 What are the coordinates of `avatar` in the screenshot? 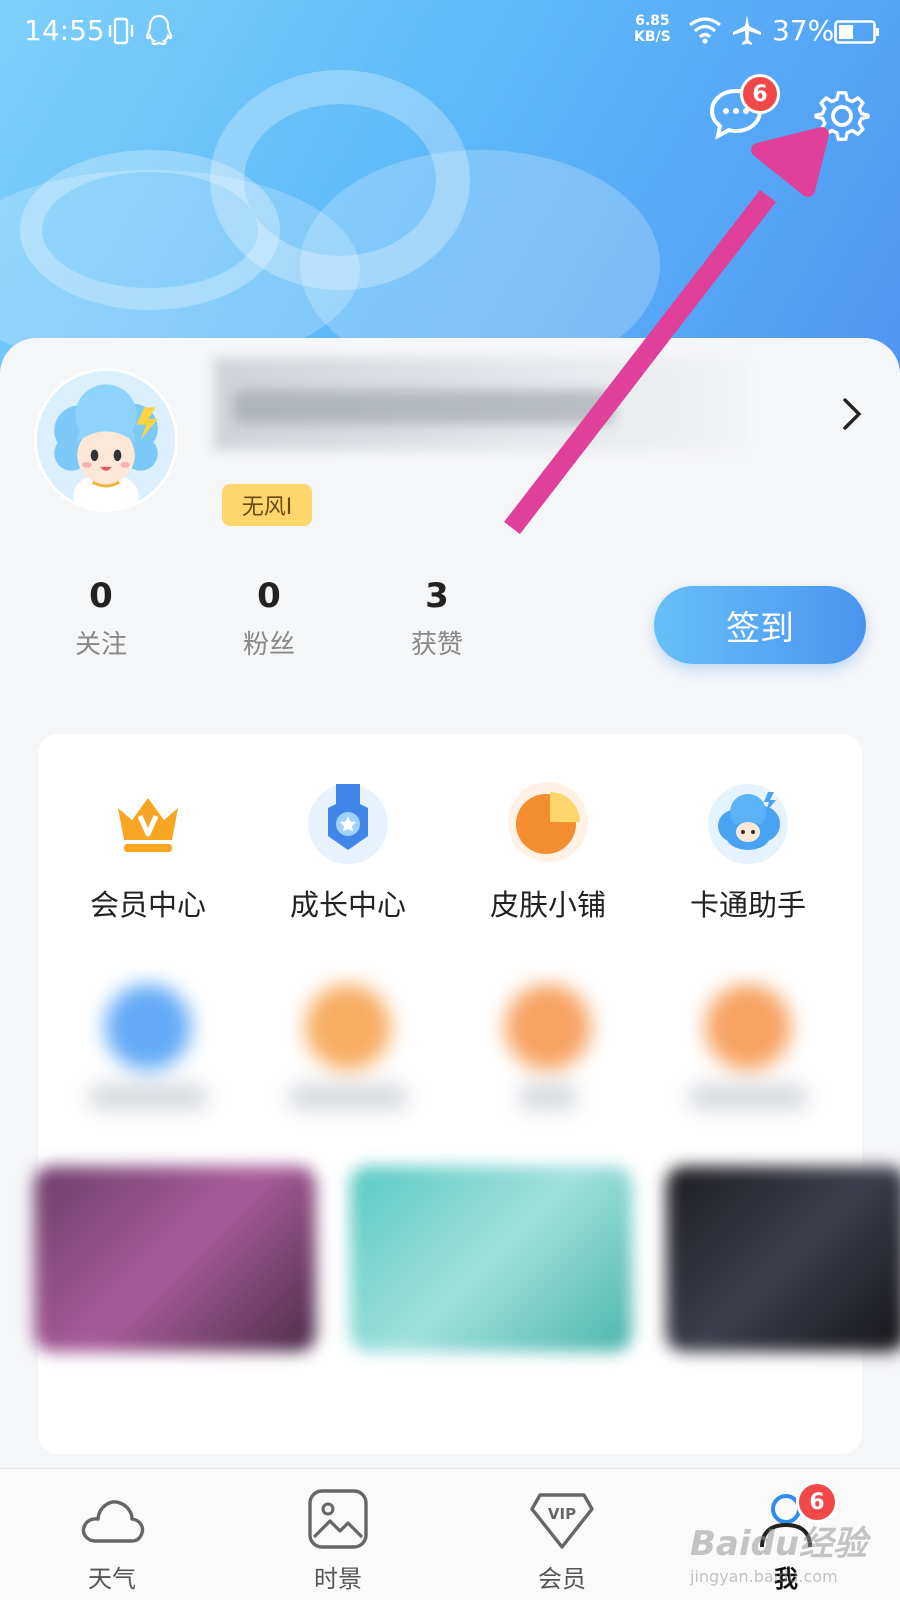 It's located at (106, 440).